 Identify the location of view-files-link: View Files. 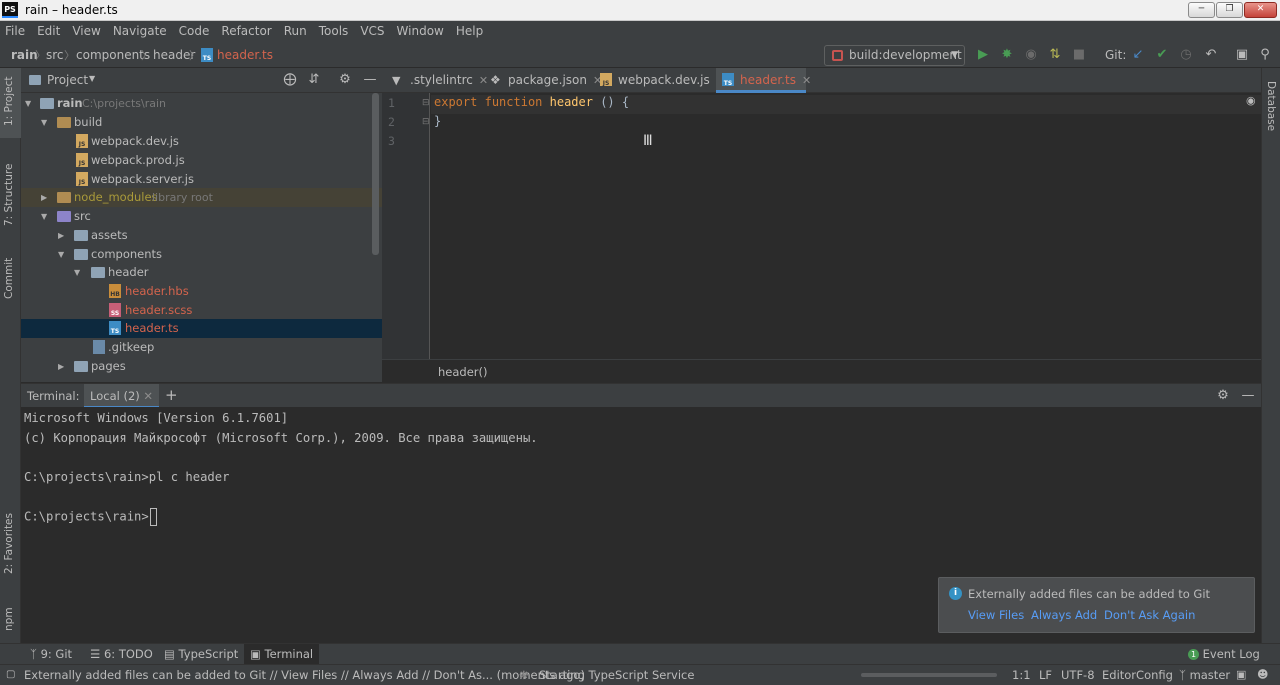
(996, 615).